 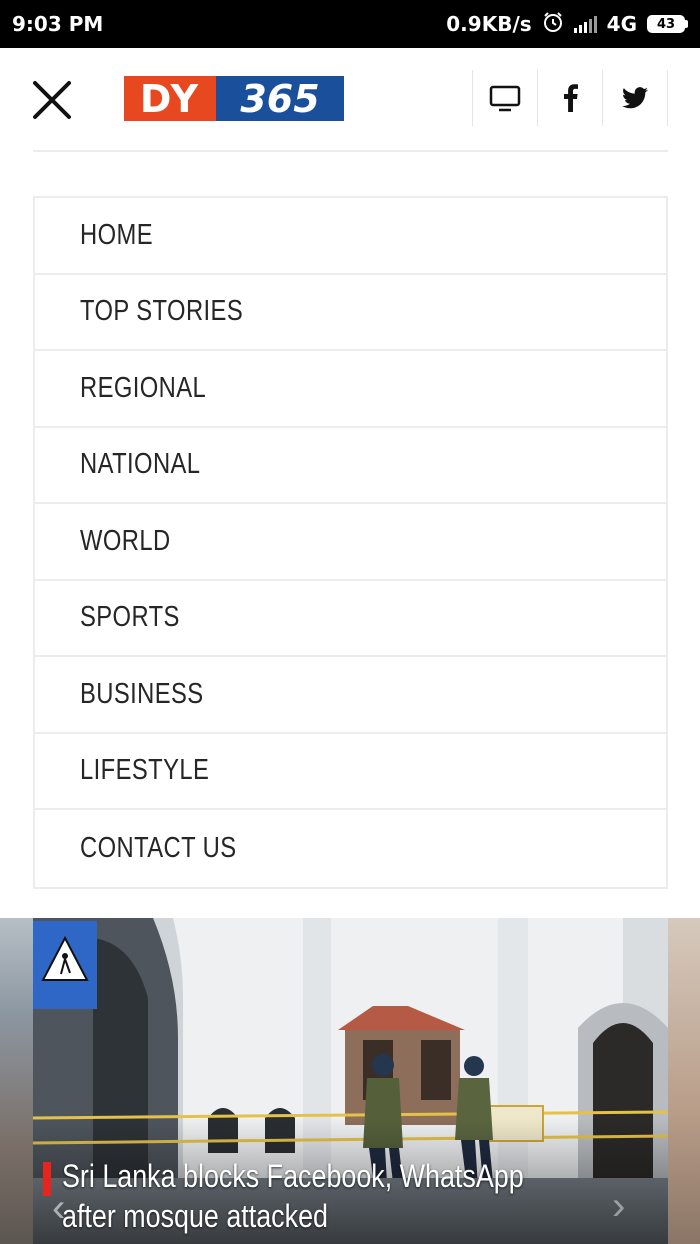 What do you see at coordinates (635, 98) in the screenshot?
I see `twitter-icon` at bounding box center [635, 98].